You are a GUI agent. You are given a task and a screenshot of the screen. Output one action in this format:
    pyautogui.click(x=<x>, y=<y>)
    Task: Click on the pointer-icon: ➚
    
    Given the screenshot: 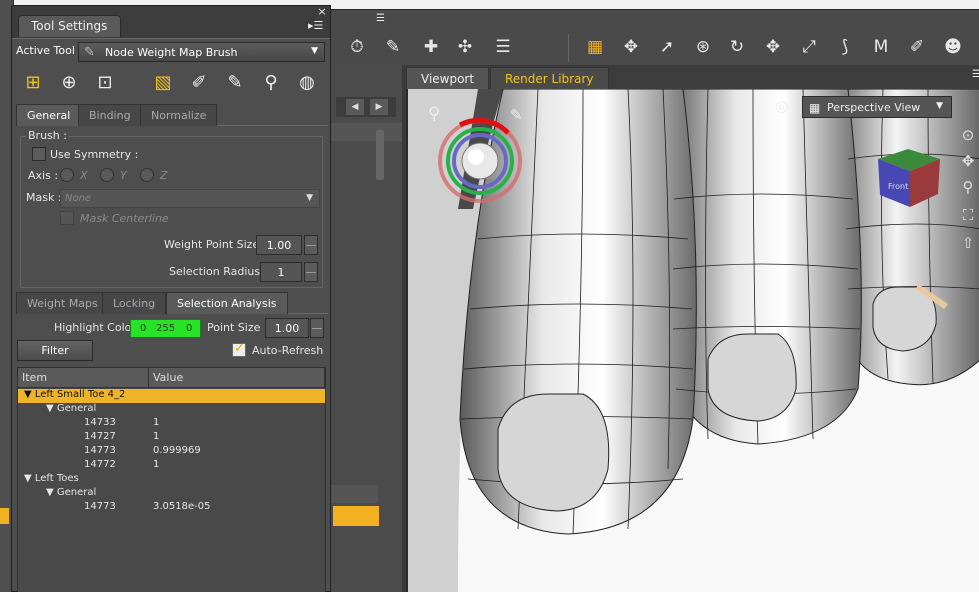 What is the action you would take?
    pyautogui.click(x=667, y=47)
    